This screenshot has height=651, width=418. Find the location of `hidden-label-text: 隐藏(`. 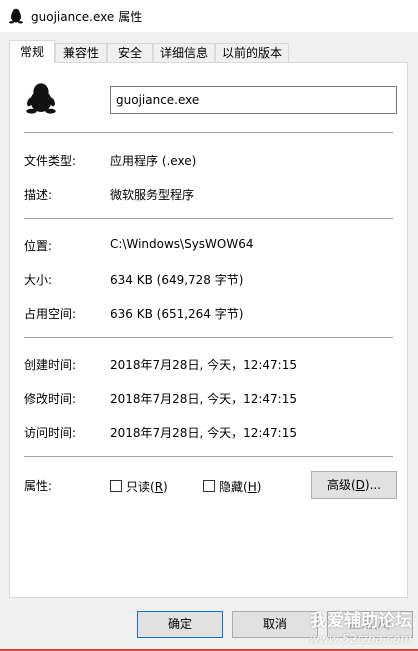

hidden-label-text: 隐藏( is located at coordinates (233, 487).